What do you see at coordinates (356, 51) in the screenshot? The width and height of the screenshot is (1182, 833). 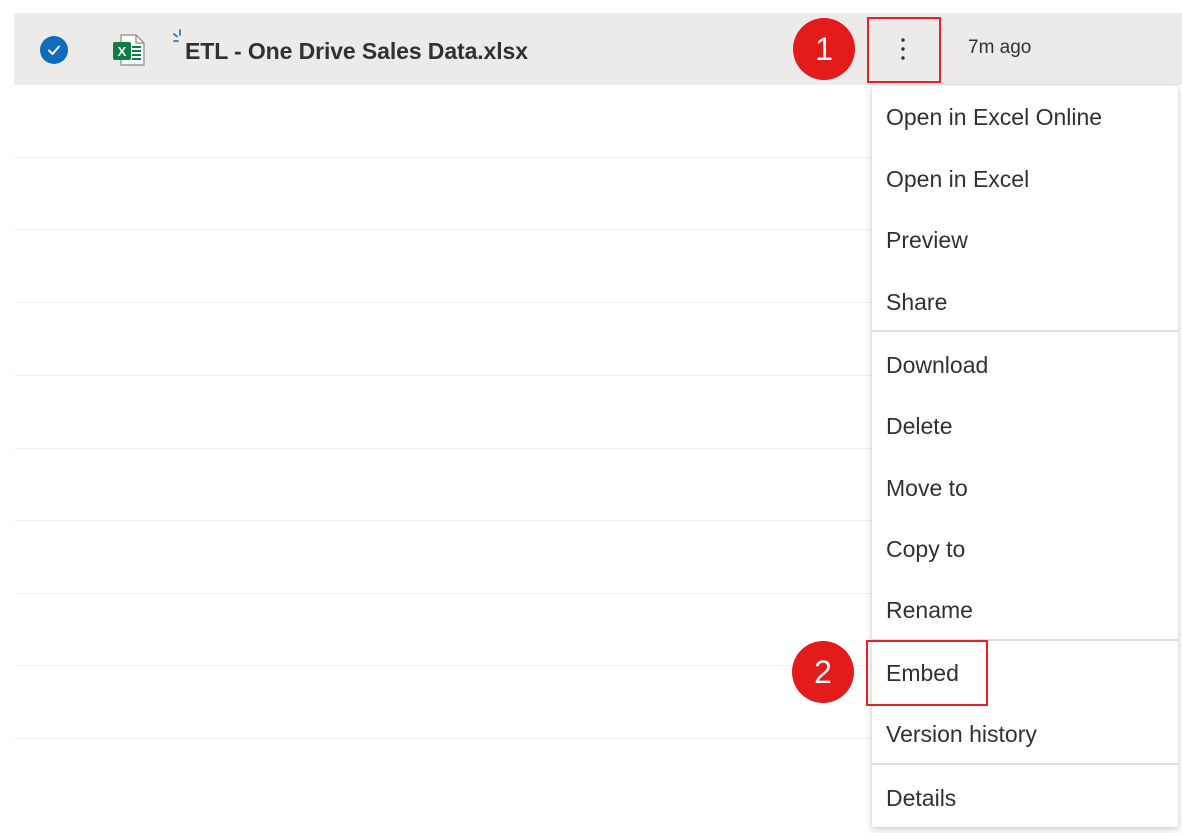 I see `file-name: ETL - One Drive Sales Data.xlsx` at bounding box center [356, 51].